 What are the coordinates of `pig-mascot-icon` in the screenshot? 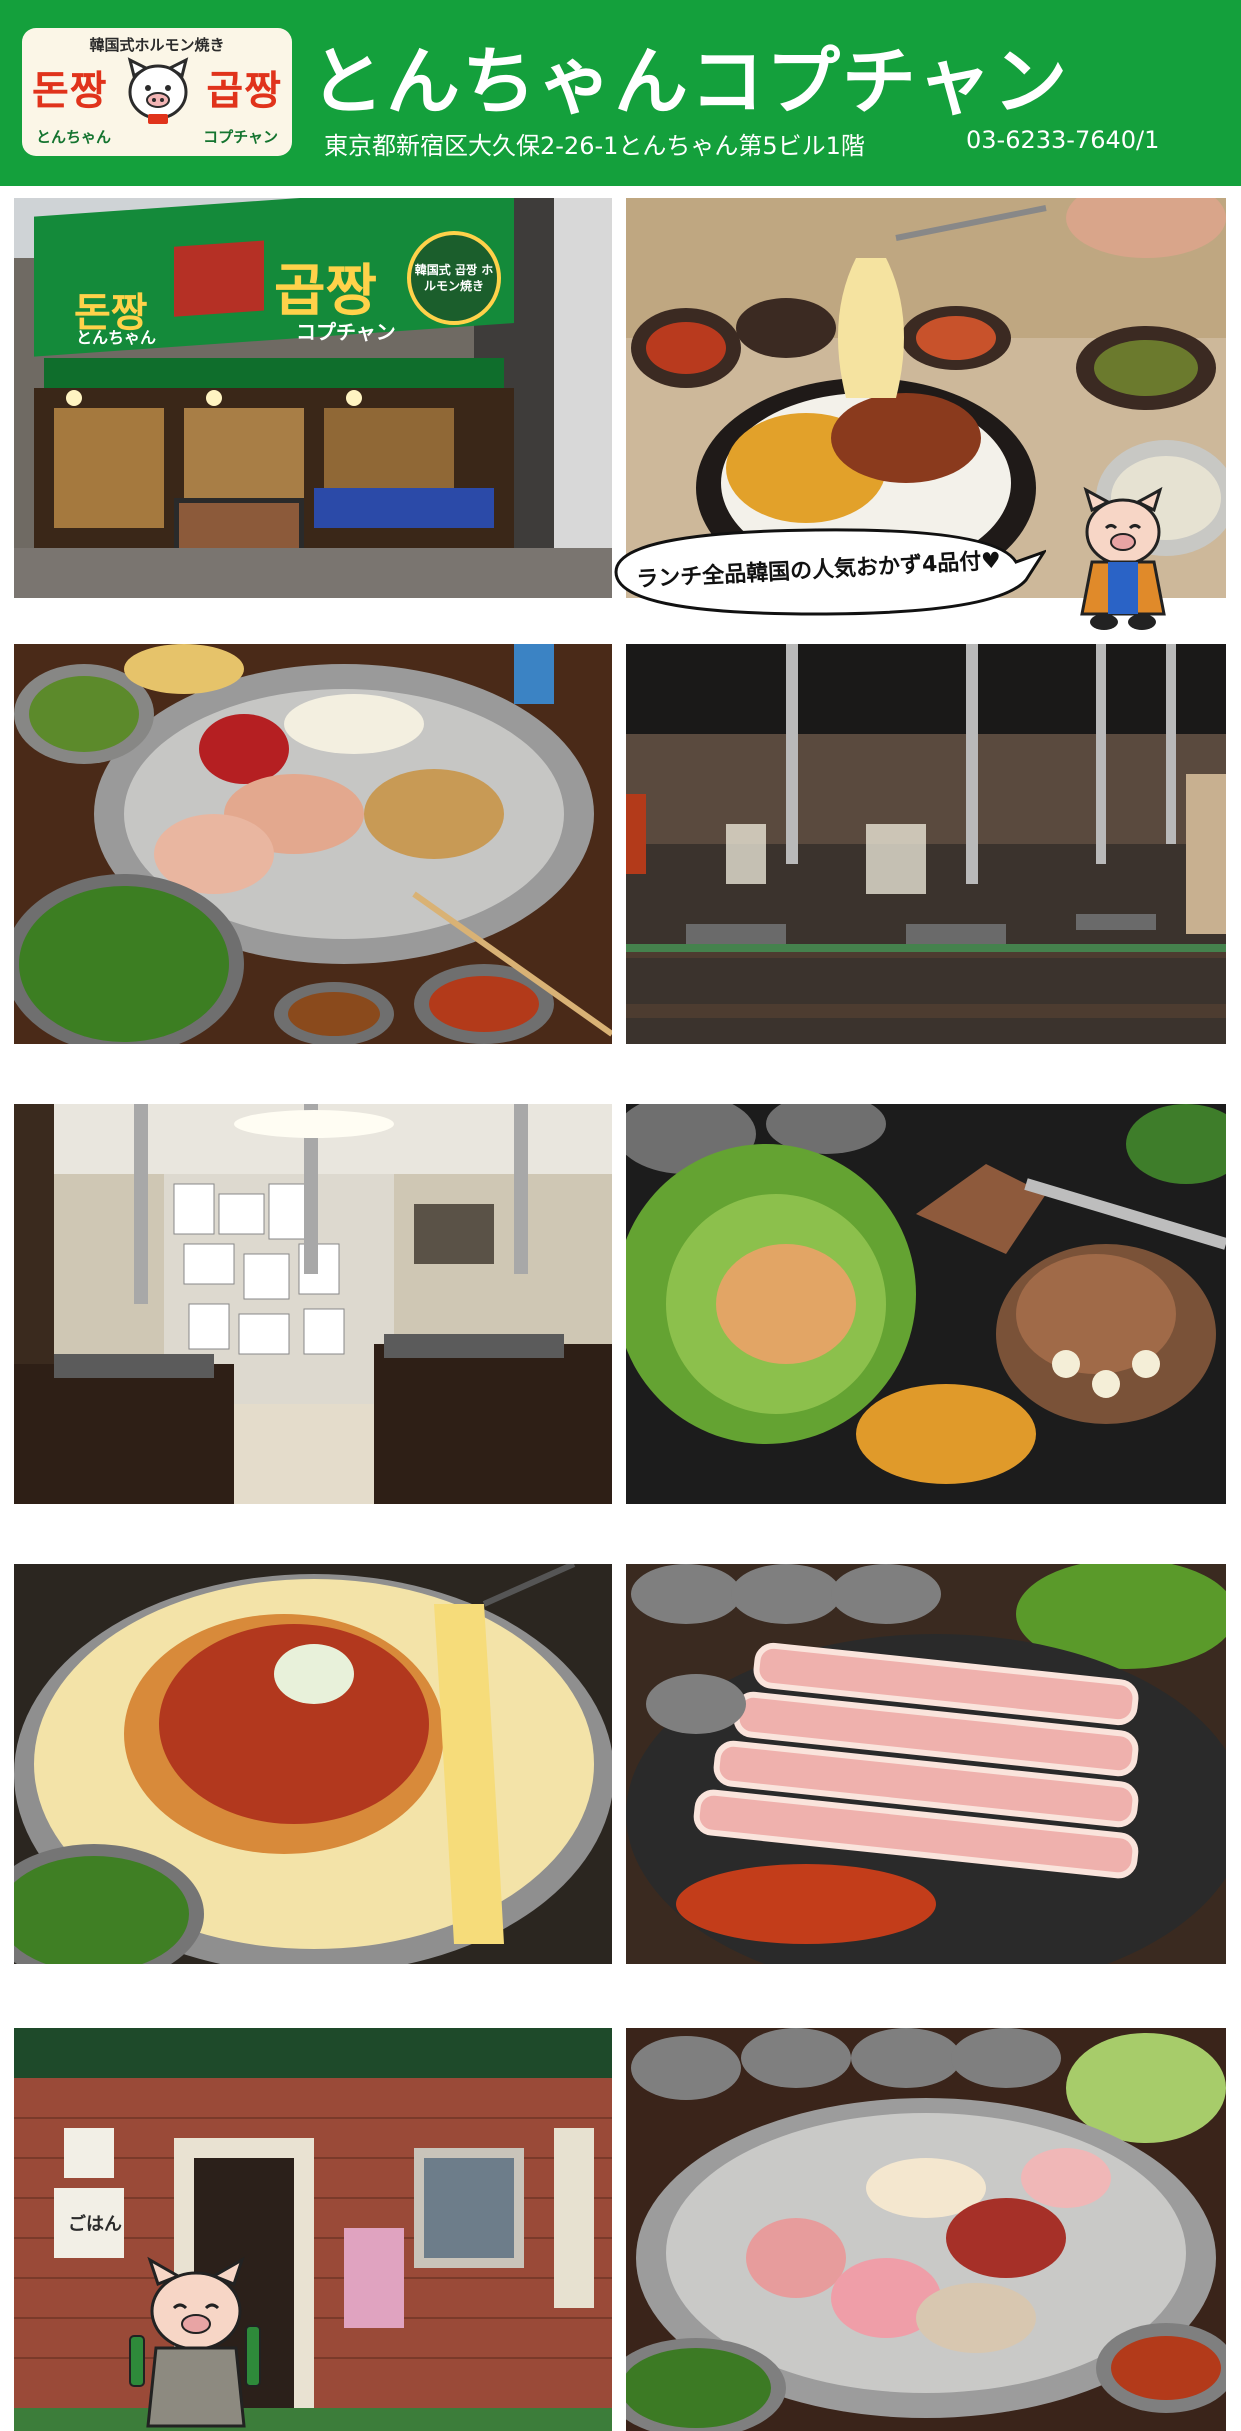 It's located at (158, 90).